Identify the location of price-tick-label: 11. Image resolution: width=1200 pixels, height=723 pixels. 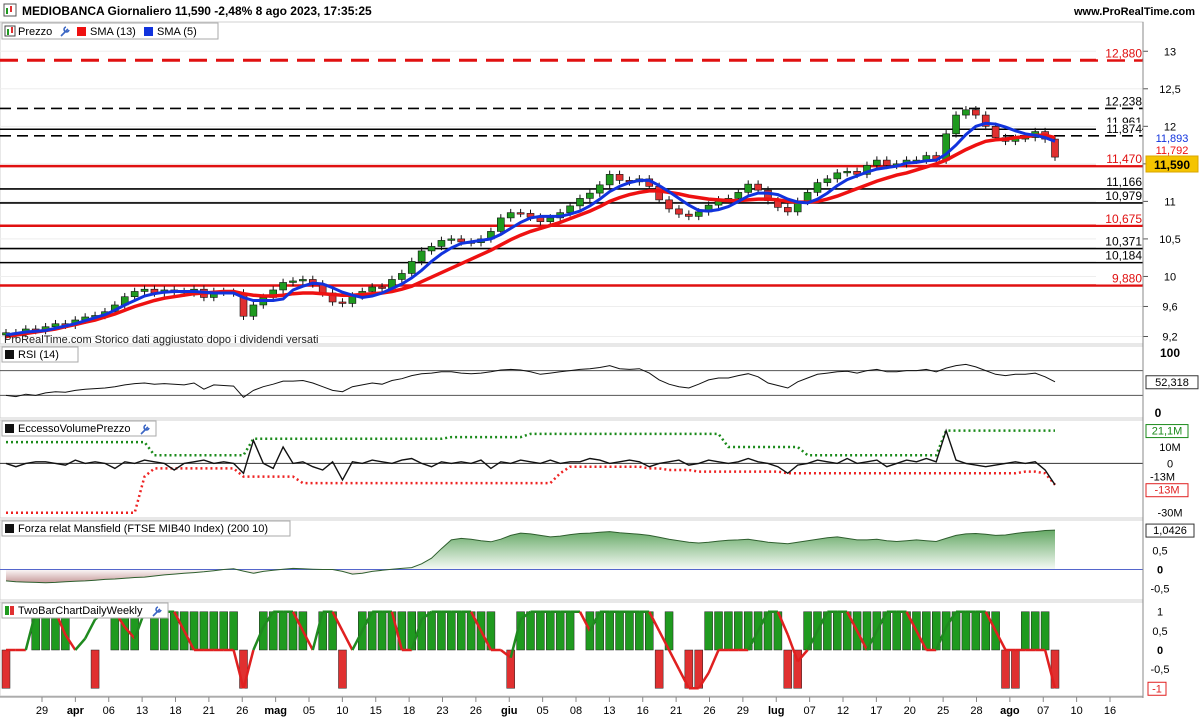
(1169, 202).